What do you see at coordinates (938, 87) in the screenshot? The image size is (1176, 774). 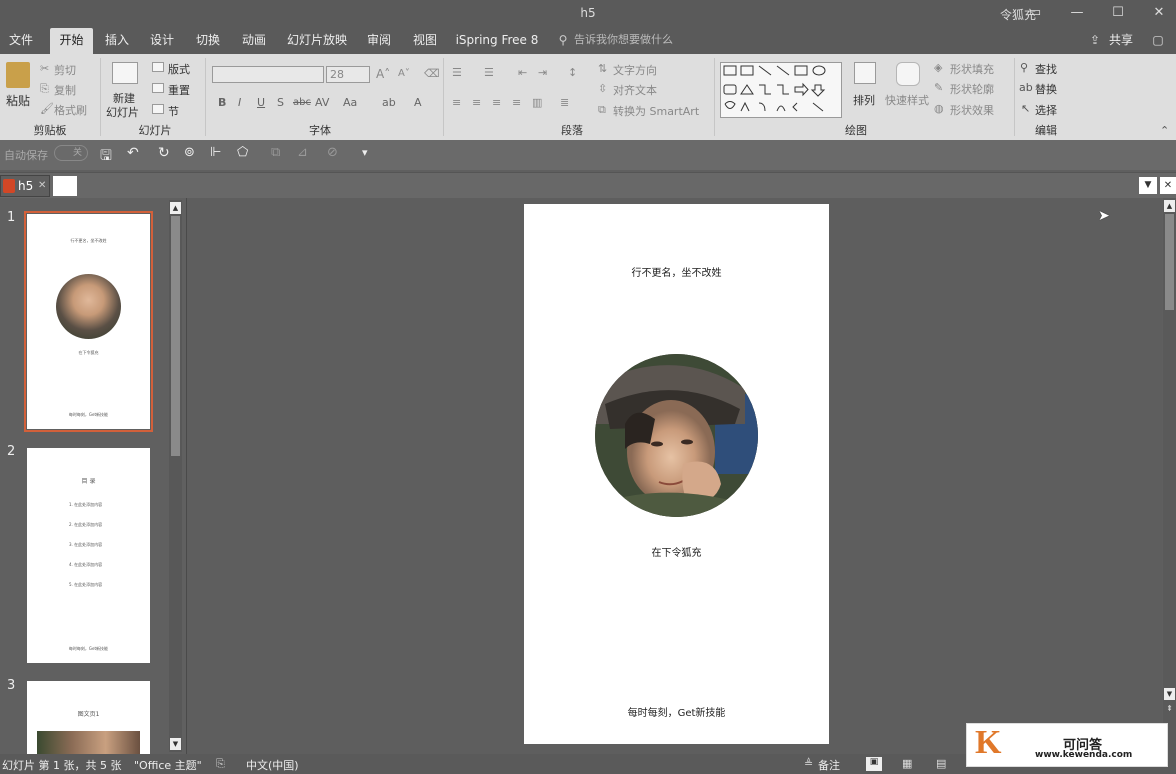 I see `shape-outline-icon: ✎` at bounding box center [938, 87].